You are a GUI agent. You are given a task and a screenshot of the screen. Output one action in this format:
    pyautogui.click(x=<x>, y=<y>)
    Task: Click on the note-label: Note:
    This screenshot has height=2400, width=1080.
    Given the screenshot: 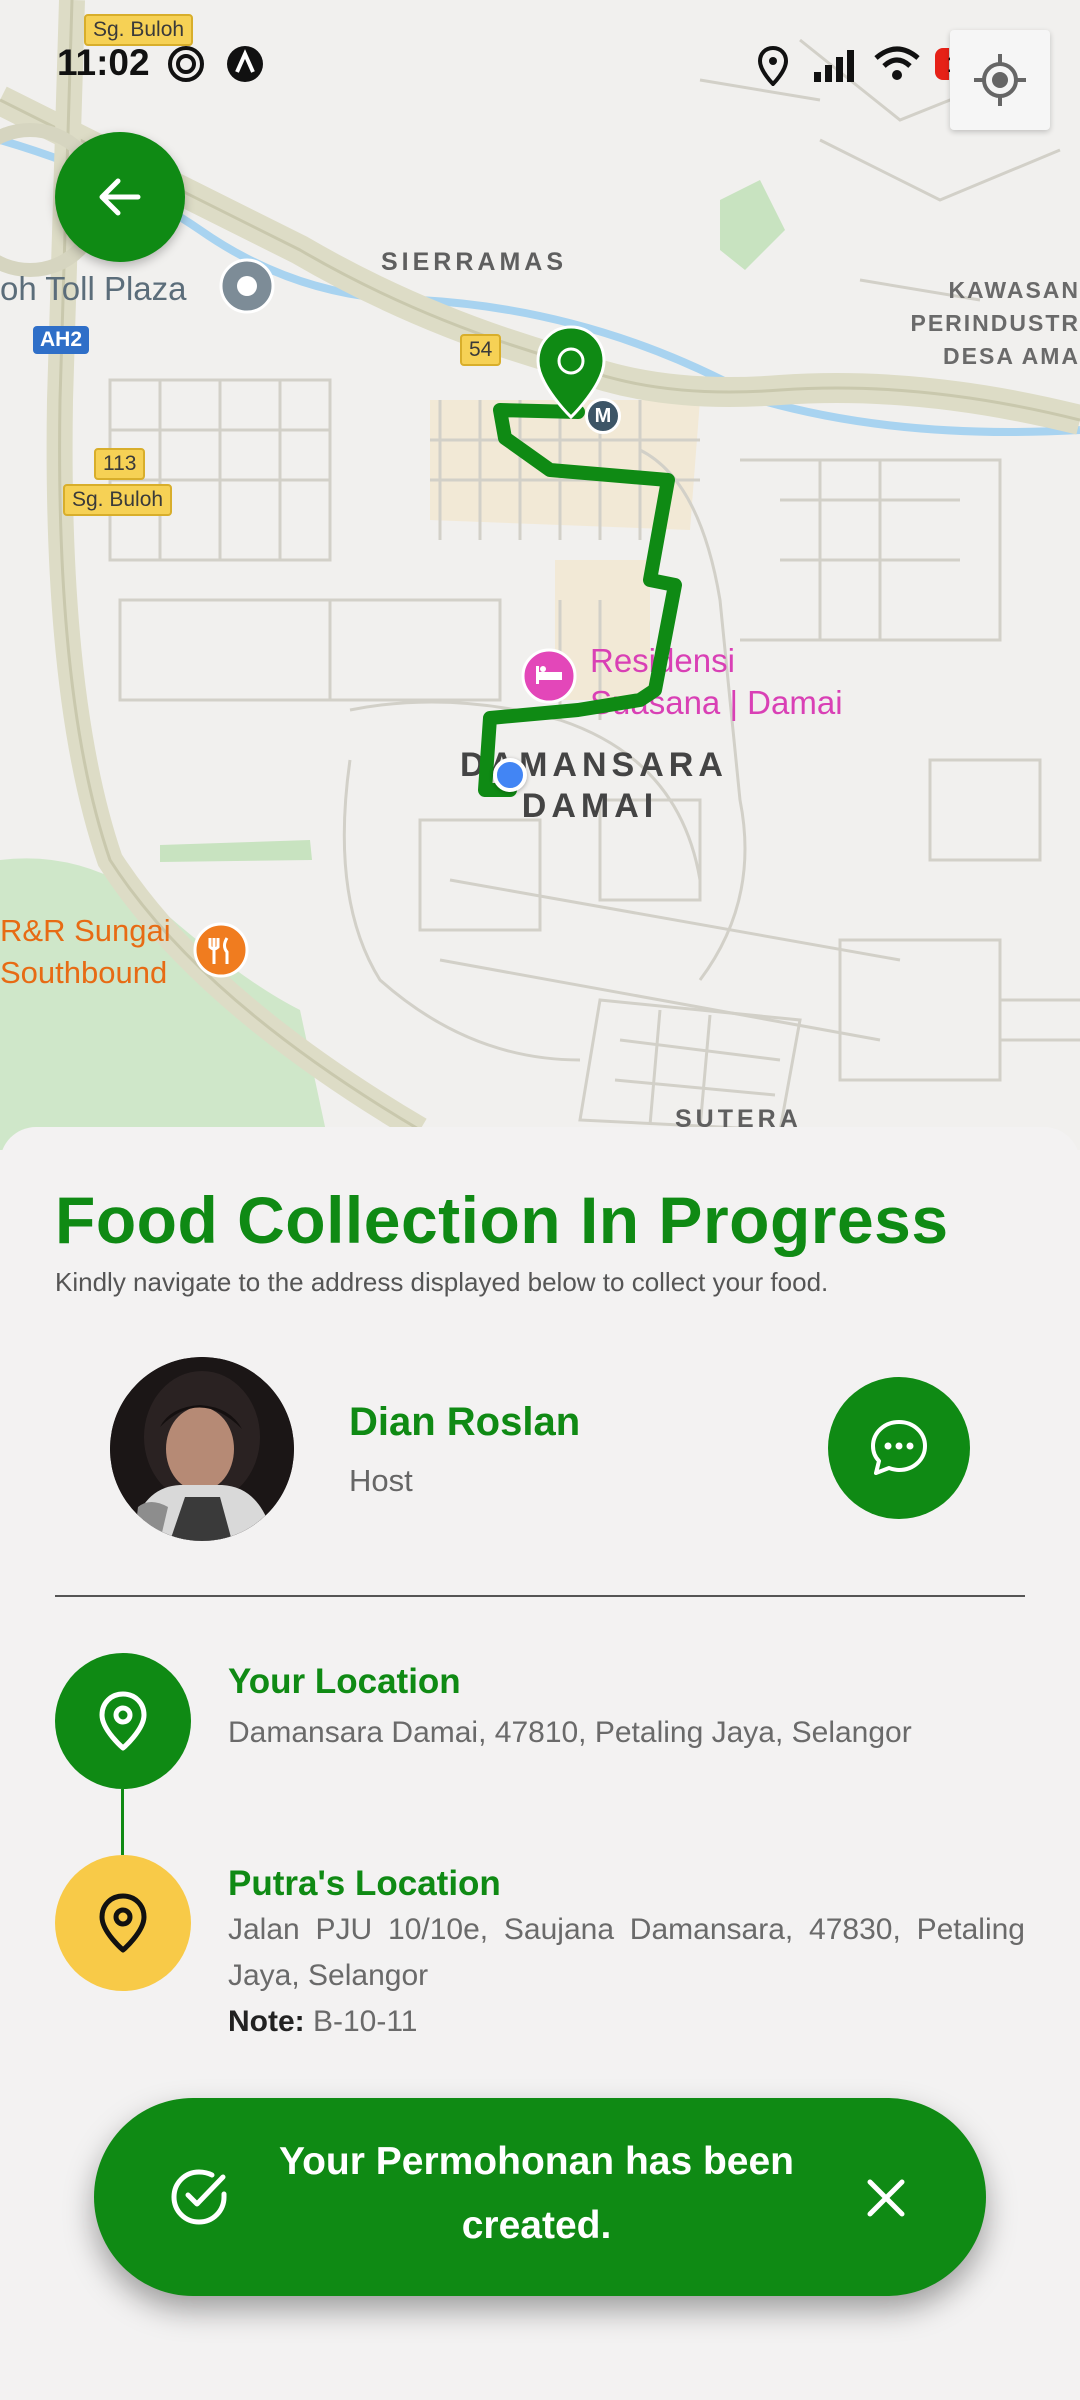 What is the action you would take?
    pyautogui.click(x=266, y=2021)
    